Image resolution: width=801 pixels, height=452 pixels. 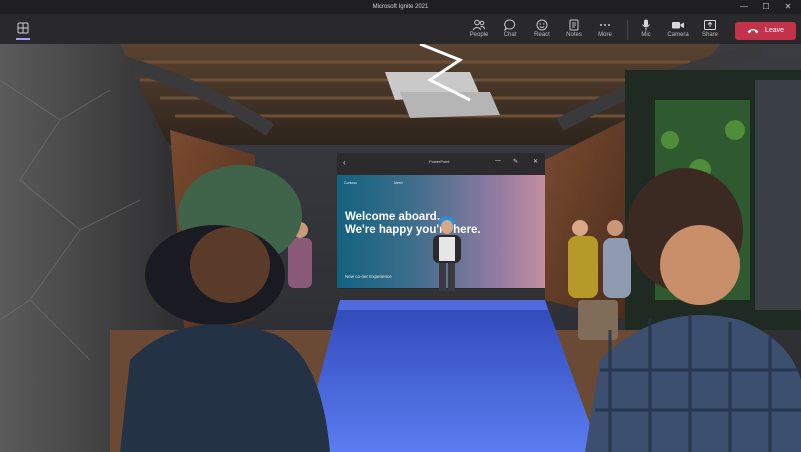 I want to click on people-button: People, so click(x=479, y=31).